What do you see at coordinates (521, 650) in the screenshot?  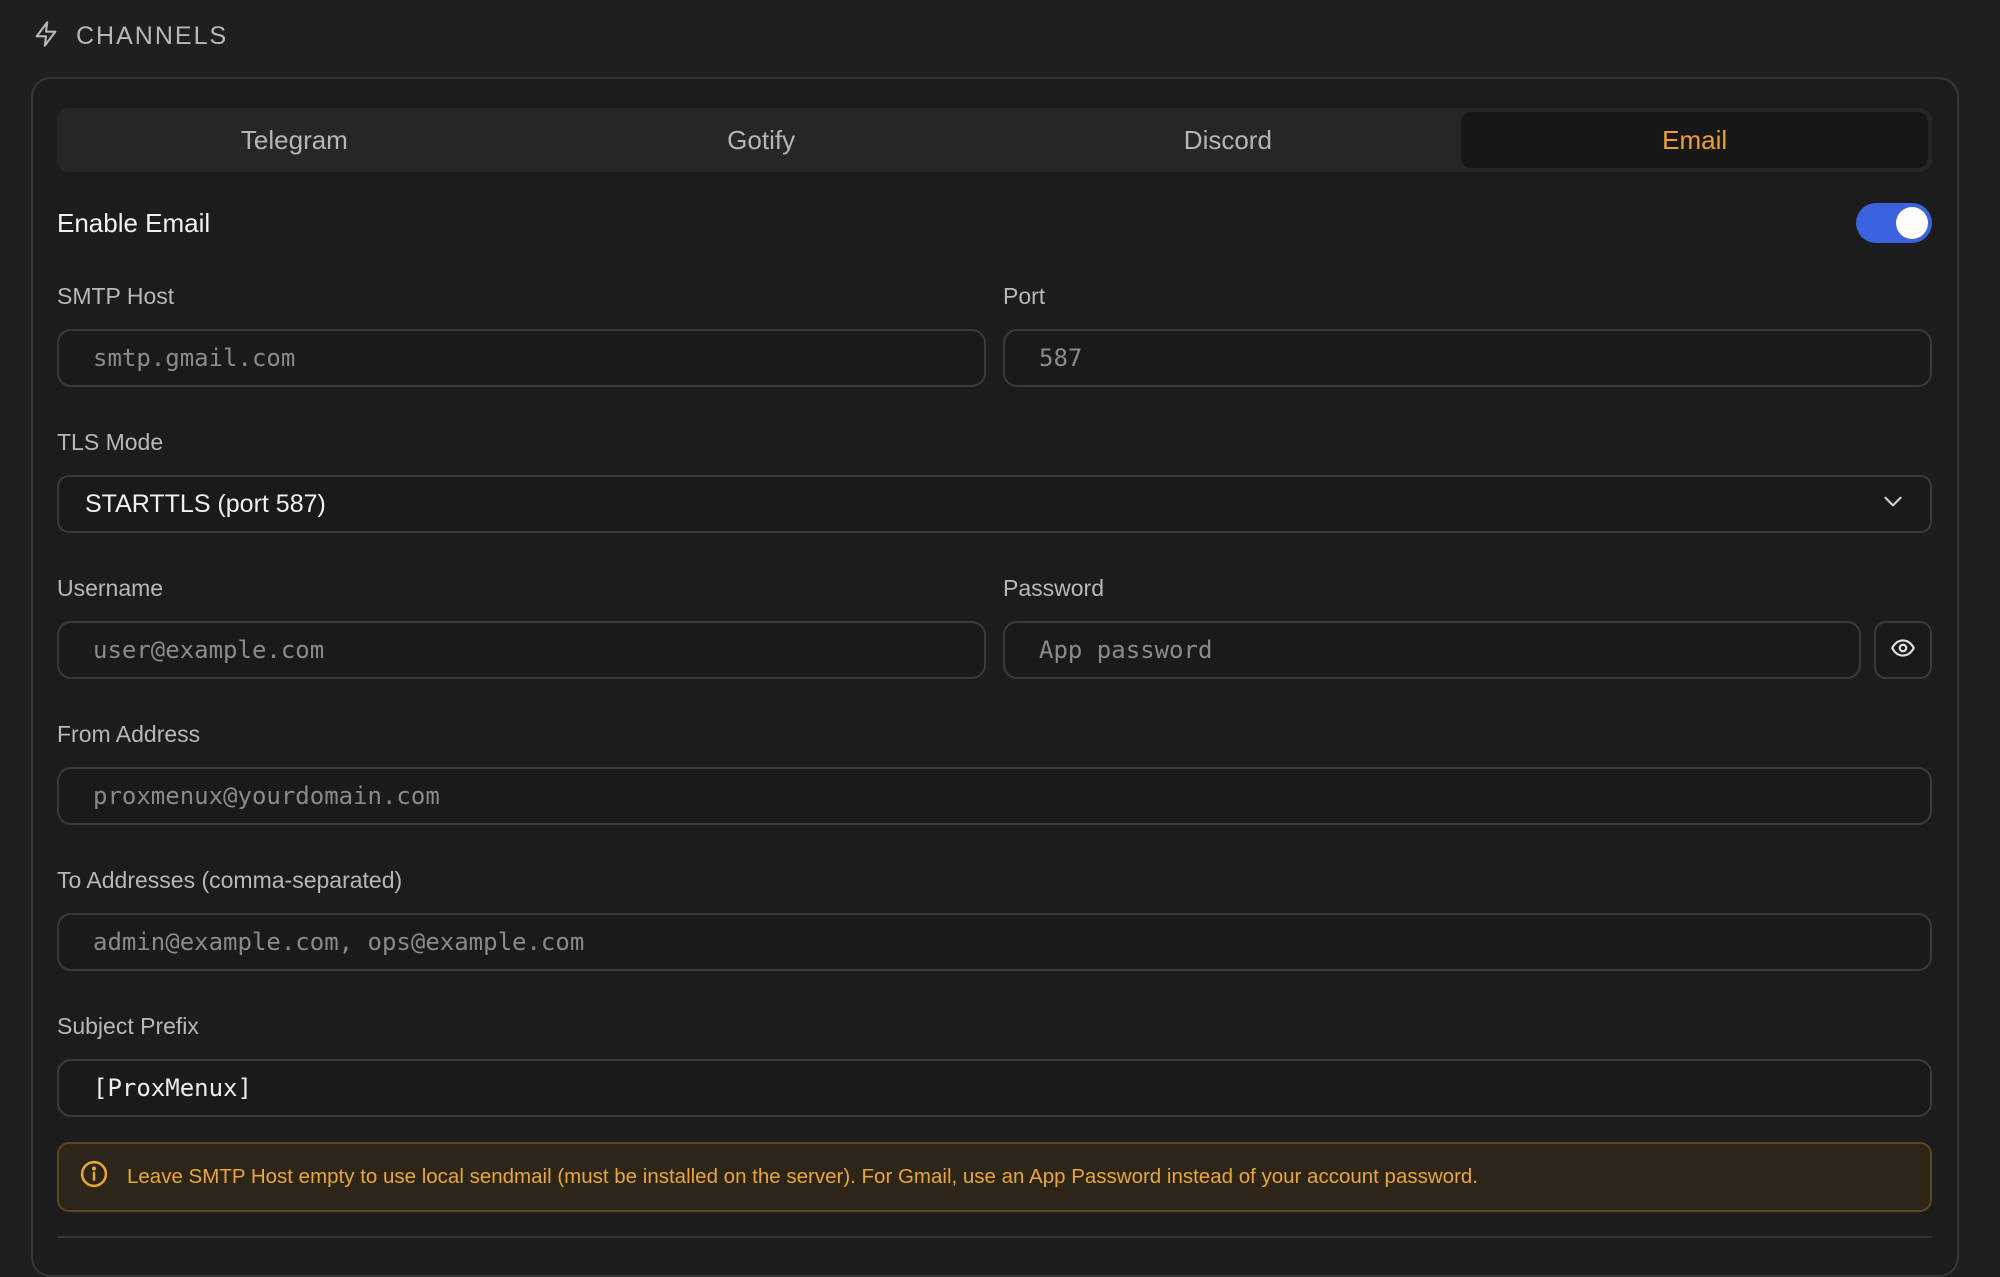 I see `username-input: user@example.com` at bounding box center [521, 650].